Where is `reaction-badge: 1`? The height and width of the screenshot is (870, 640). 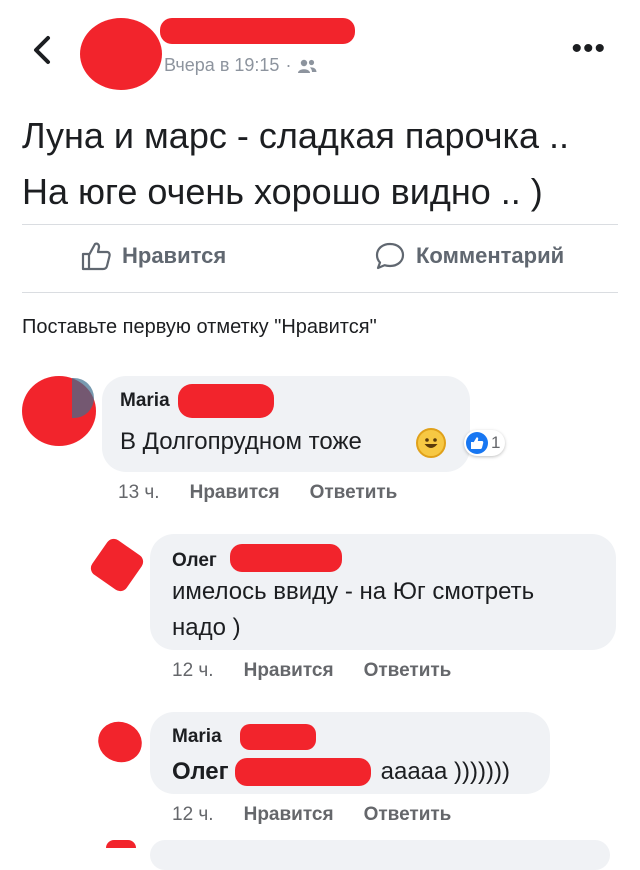 reaction-badge: 1 is located at coordinates (485, 443).